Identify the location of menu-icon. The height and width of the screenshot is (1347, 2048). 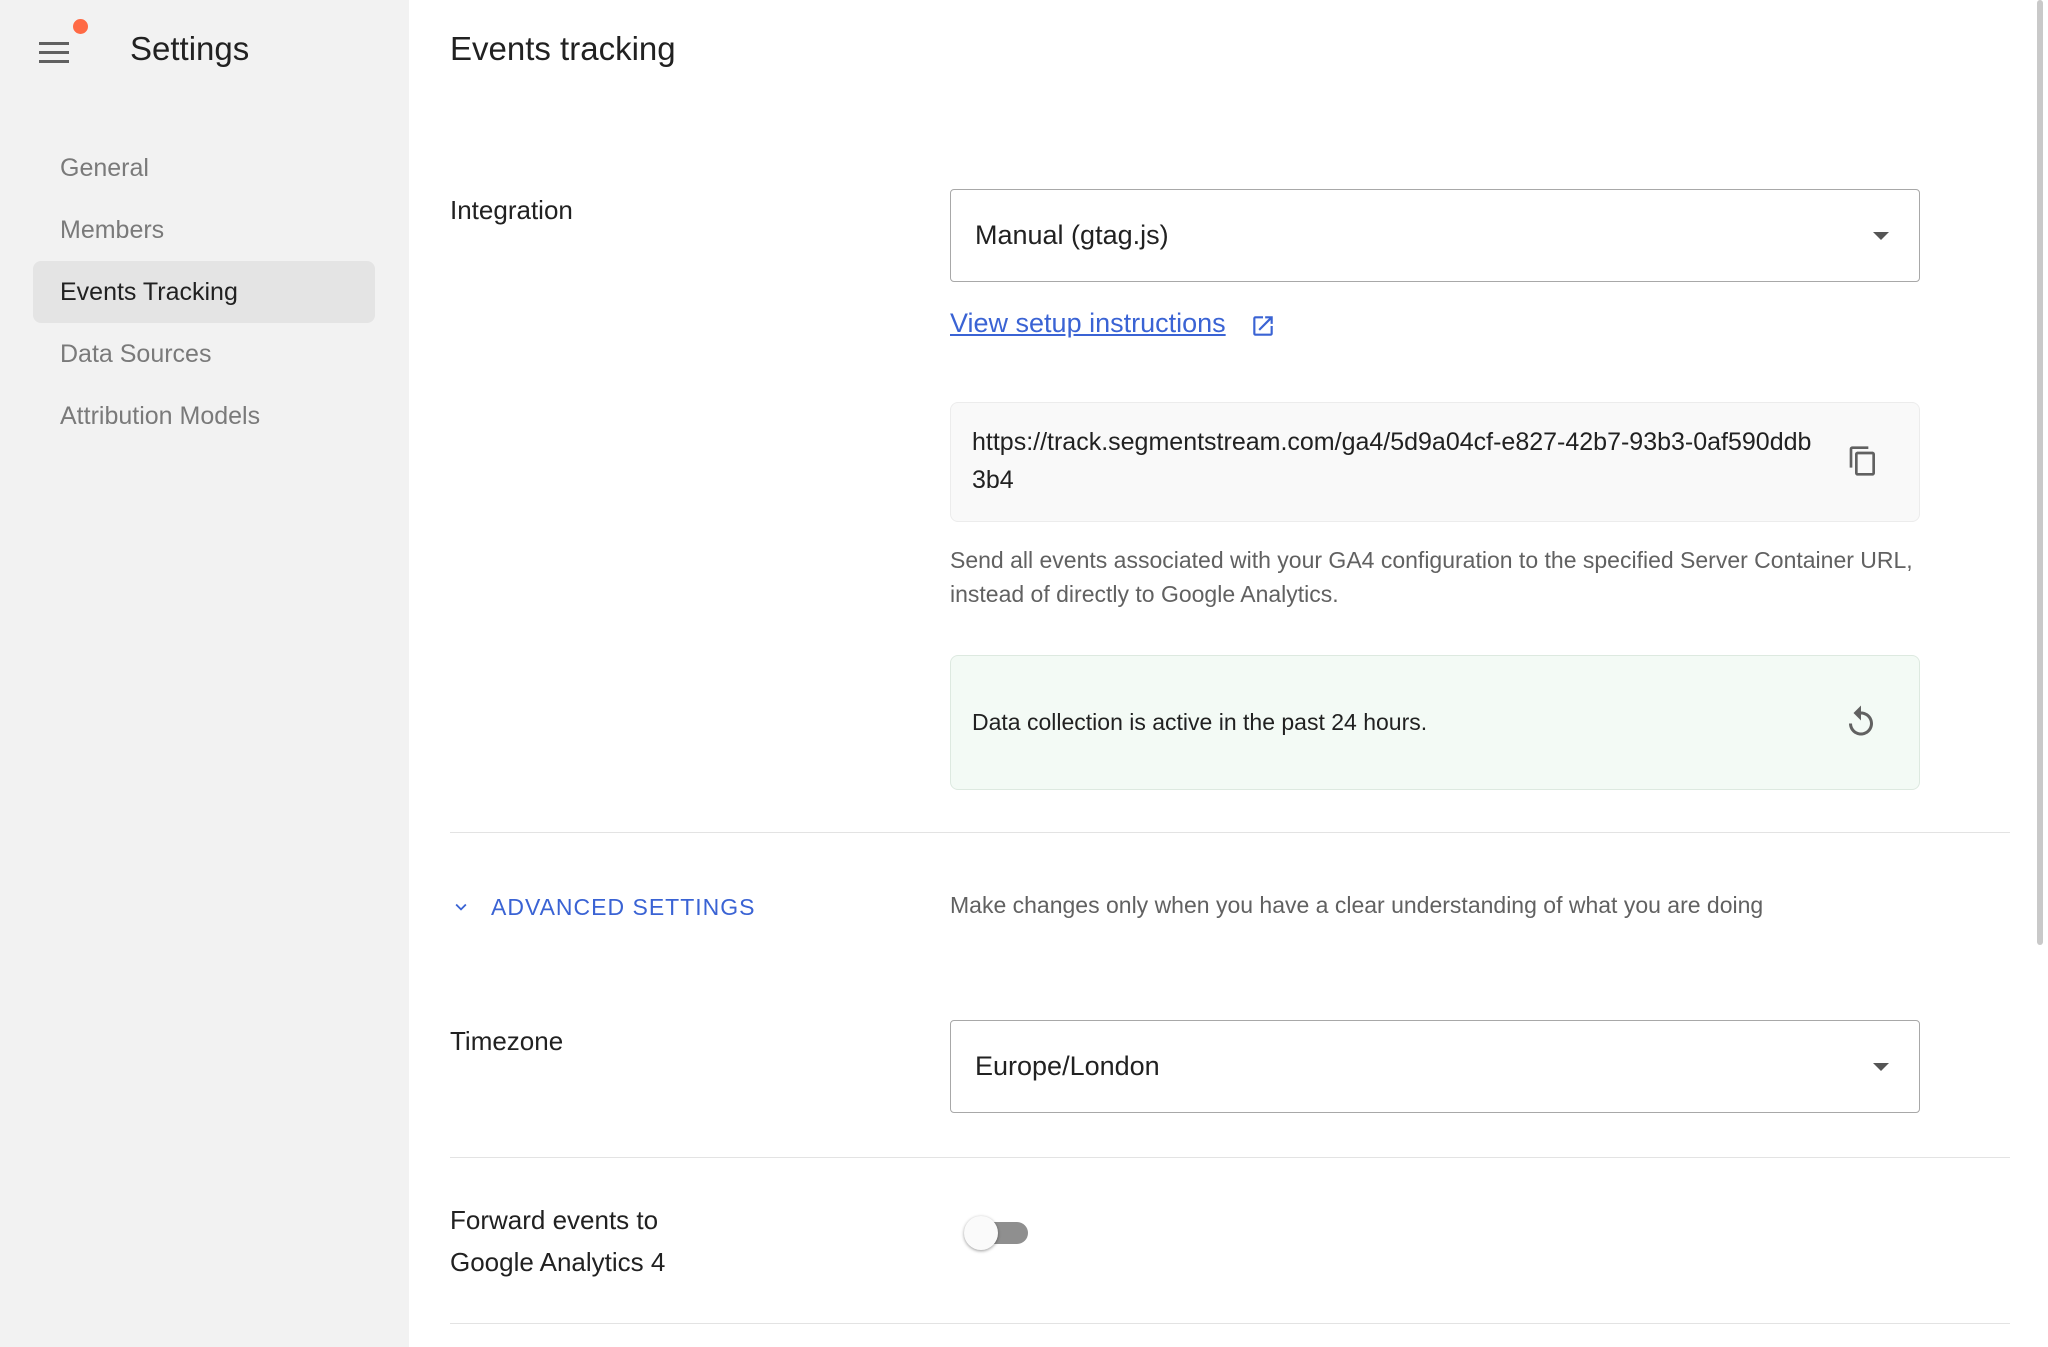
(55, 54).